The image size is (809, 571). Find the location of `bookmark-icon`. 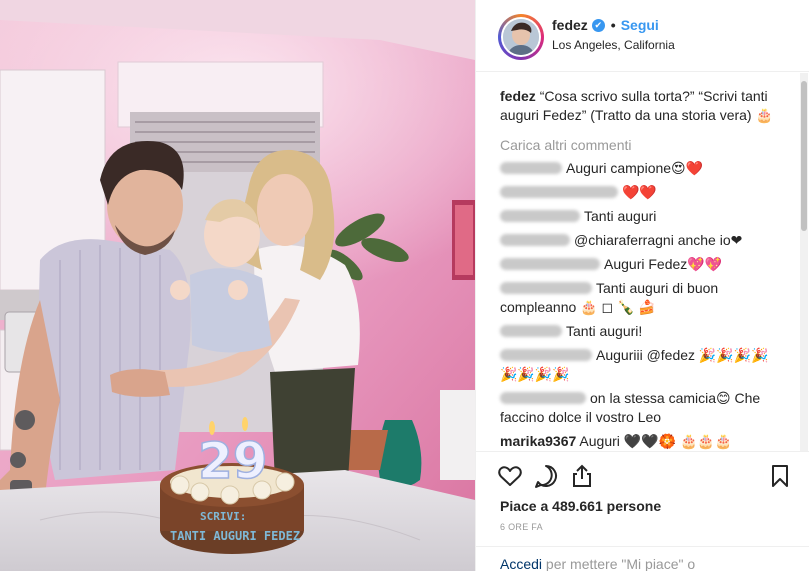

bookmark-icon is located at coordinates (780, 476).